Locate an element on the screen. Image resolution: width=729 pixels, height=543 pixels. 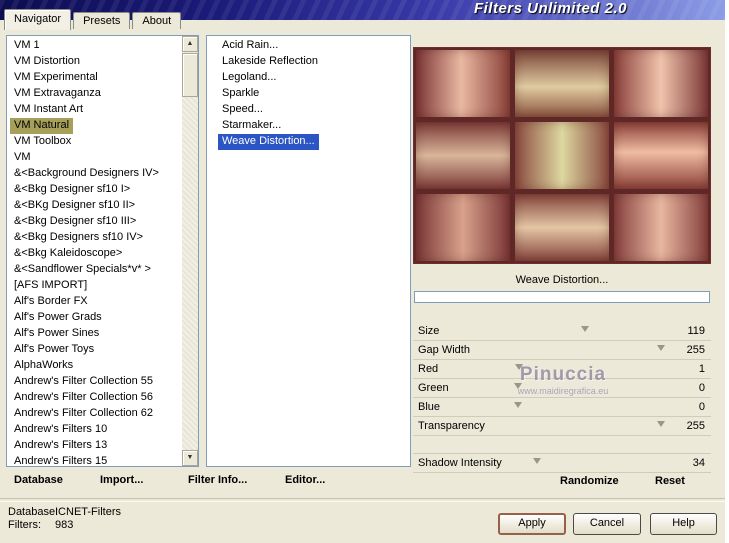
category-item: &<BKg Designer sf10 II> is located at coordinates (74, 206).